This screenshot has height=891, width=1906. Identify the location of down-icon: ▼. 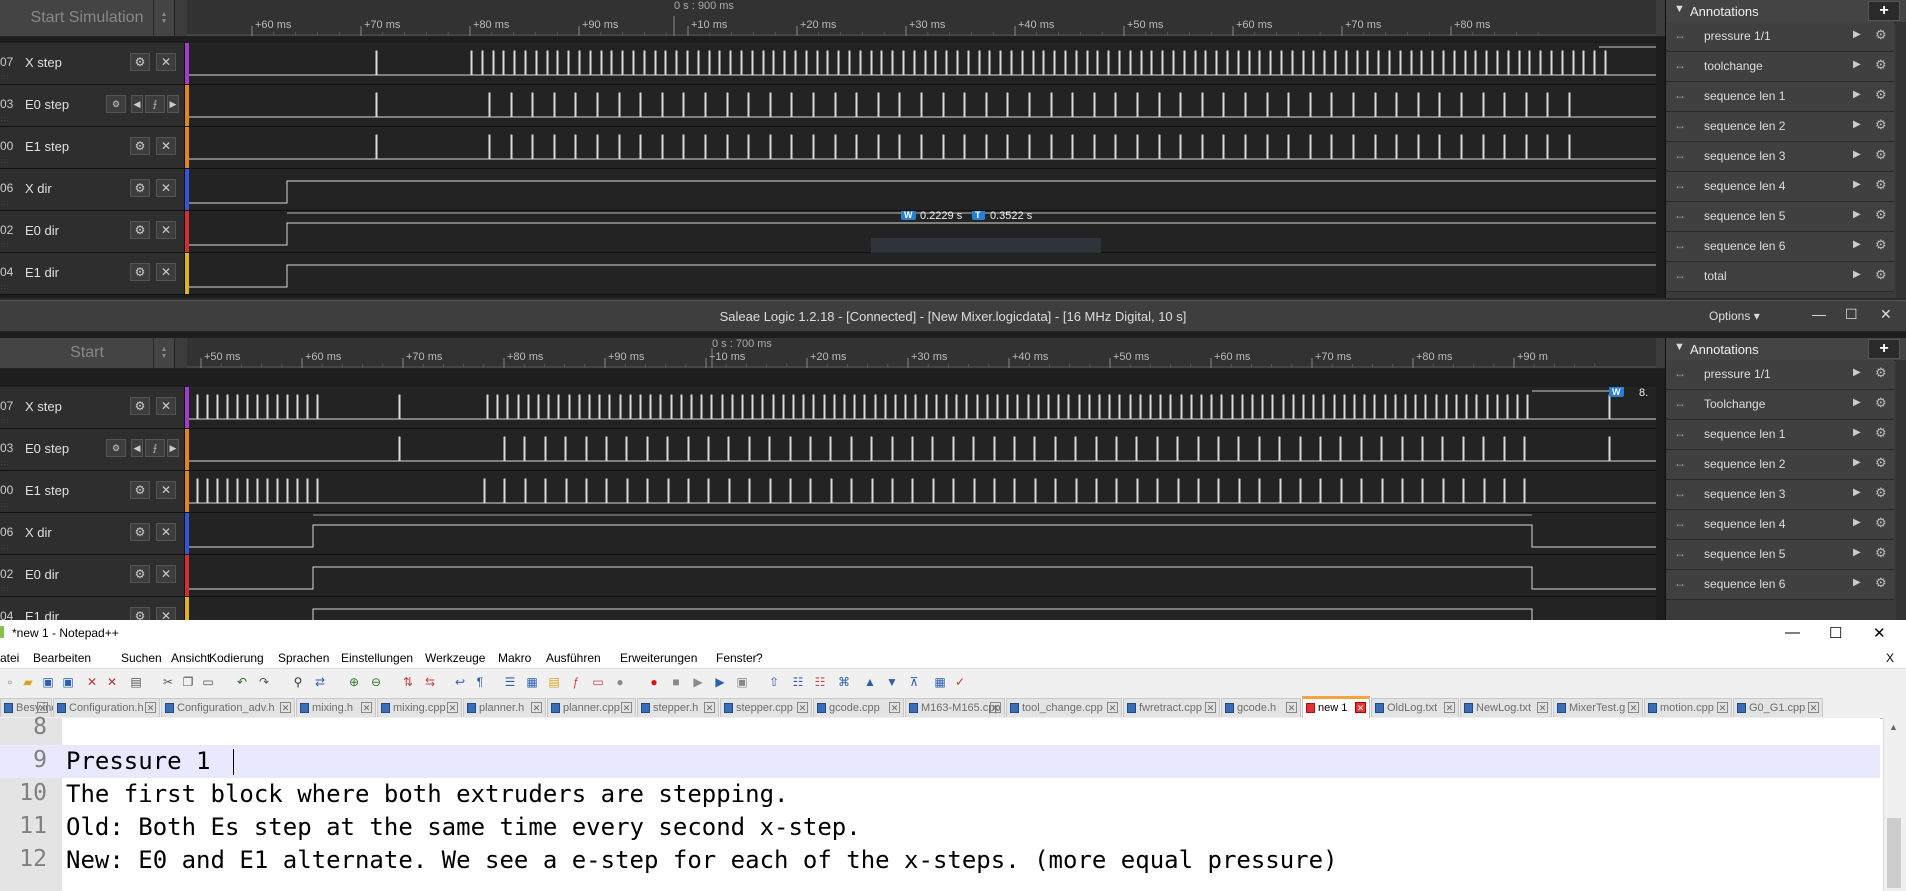
(892, 682).